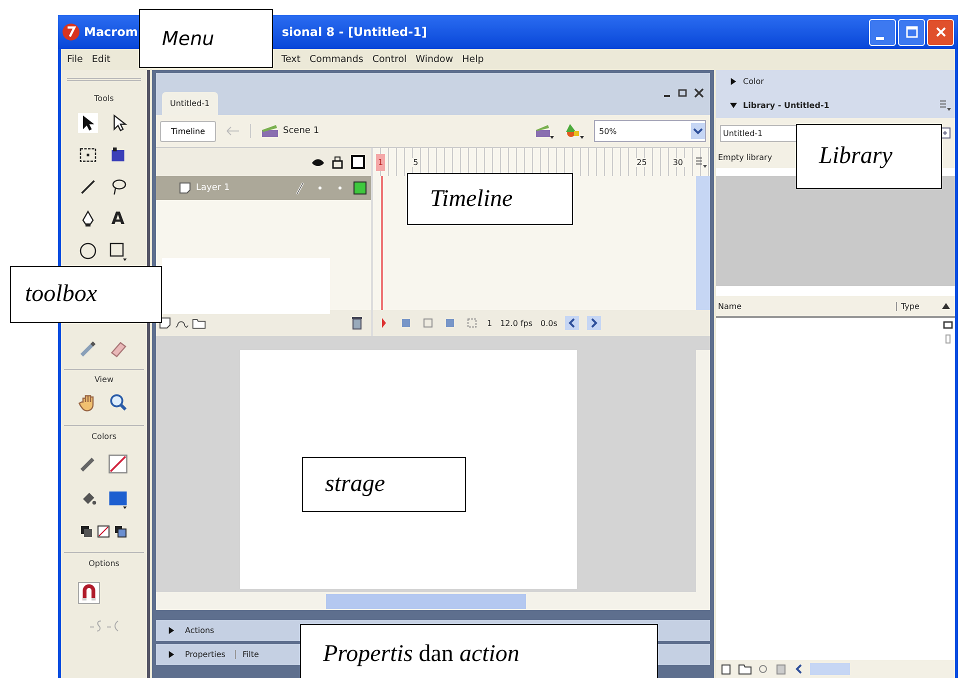 This screenshot has width=965, height=678. What do you see at coordinates (572, 323) in the screenshot?
I see `scroll-left-icon` at bounding box center [572, 323].